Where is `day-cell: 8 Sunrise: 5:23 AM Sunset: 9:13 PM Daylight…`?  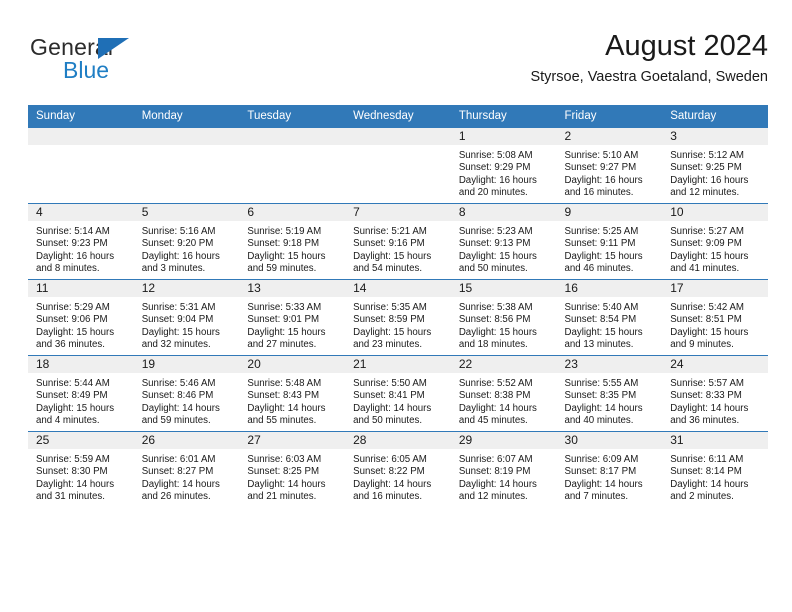
day-cell: 8 Sunrise: 5:23 AM Sunset: 9:13 PM Daylight… is located at coordinates (503, 241).